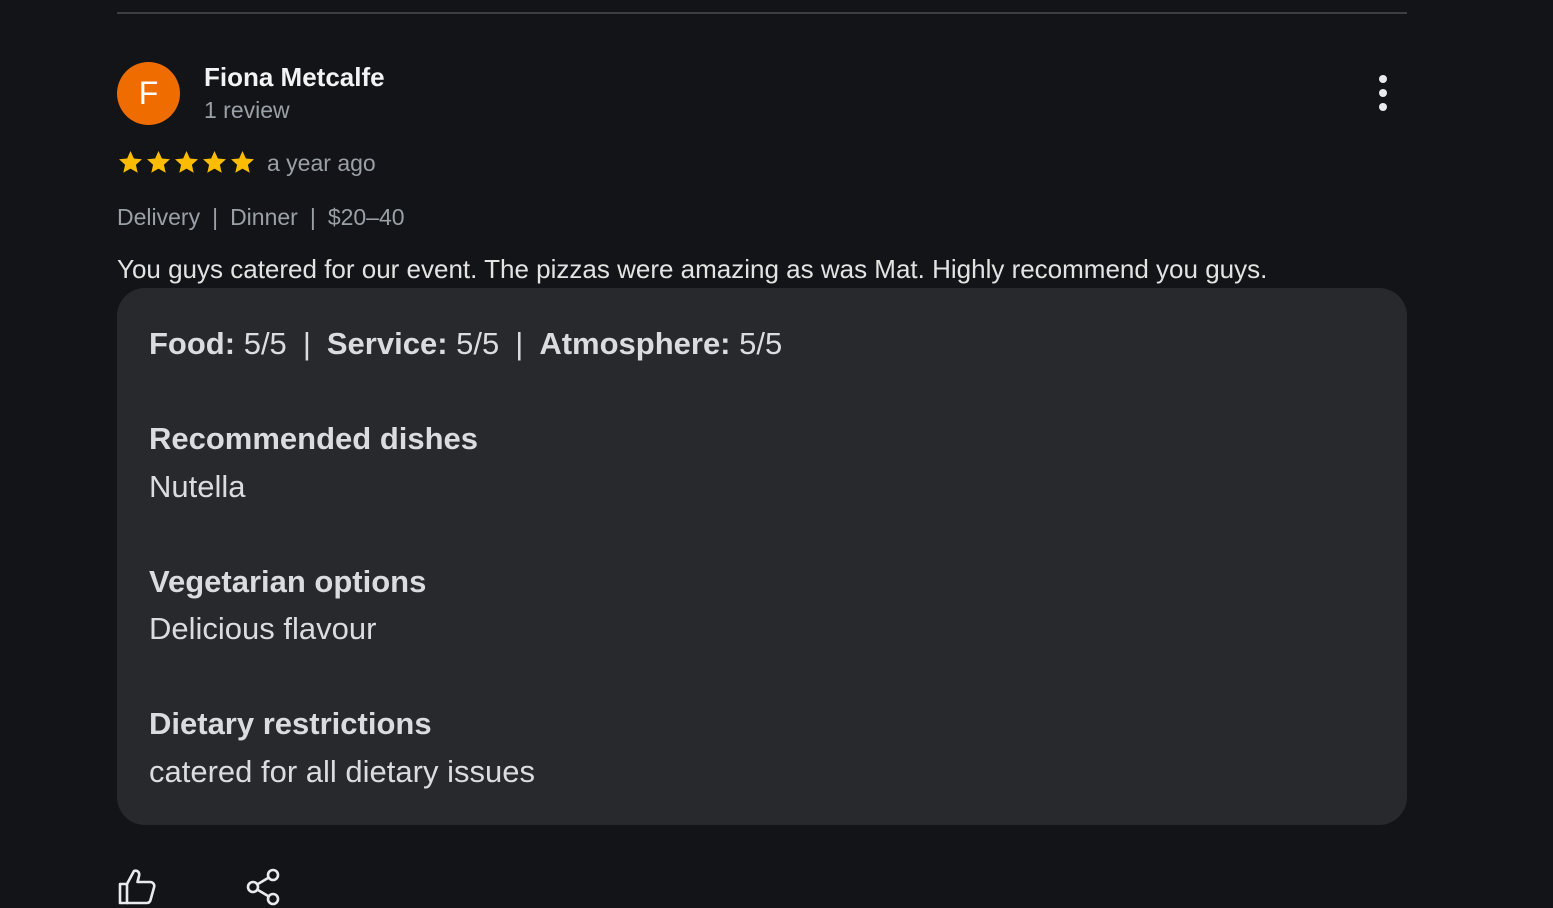 The height and width of the screenshot is (908, 1553). I want to click on more-options-button, so click(1383, 94).